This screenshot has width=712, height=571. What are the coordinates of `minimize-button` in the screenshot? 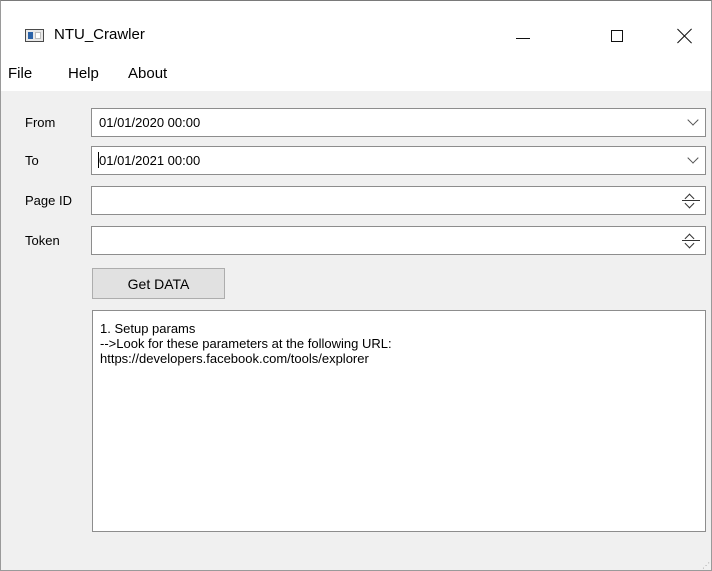 It's located at (523, 31).